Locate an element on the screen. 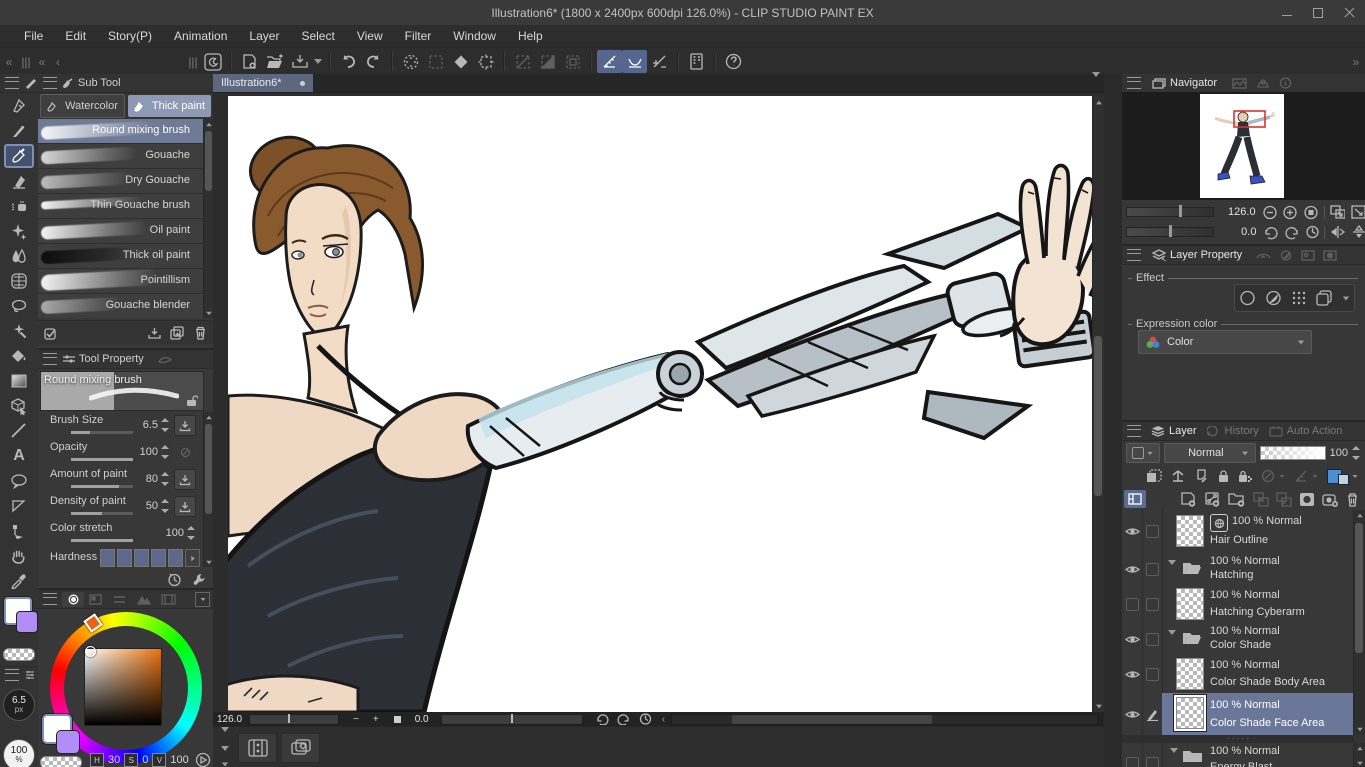  amount-of-paint-slider is located at coordinates (102, 486).